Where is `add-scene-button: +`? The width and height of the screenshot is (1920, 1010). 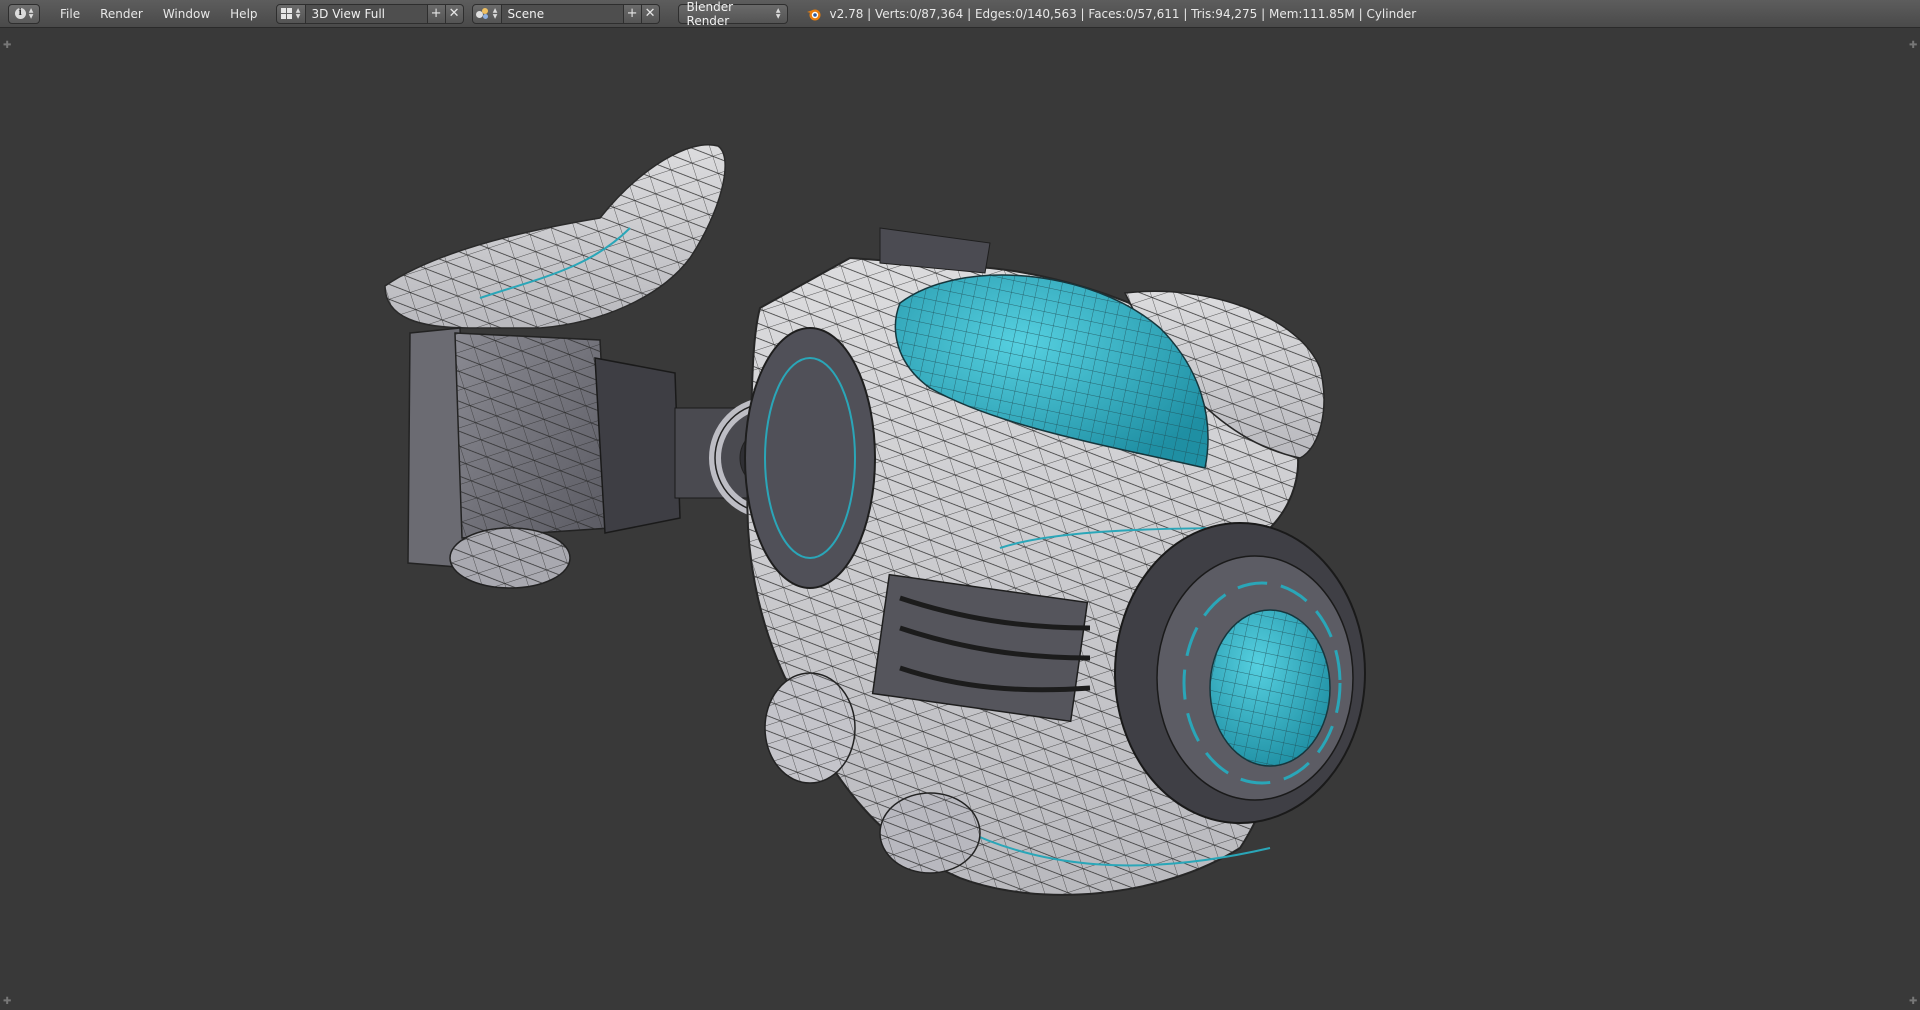 add-scene-button: + is located at coordinates (632, 13).